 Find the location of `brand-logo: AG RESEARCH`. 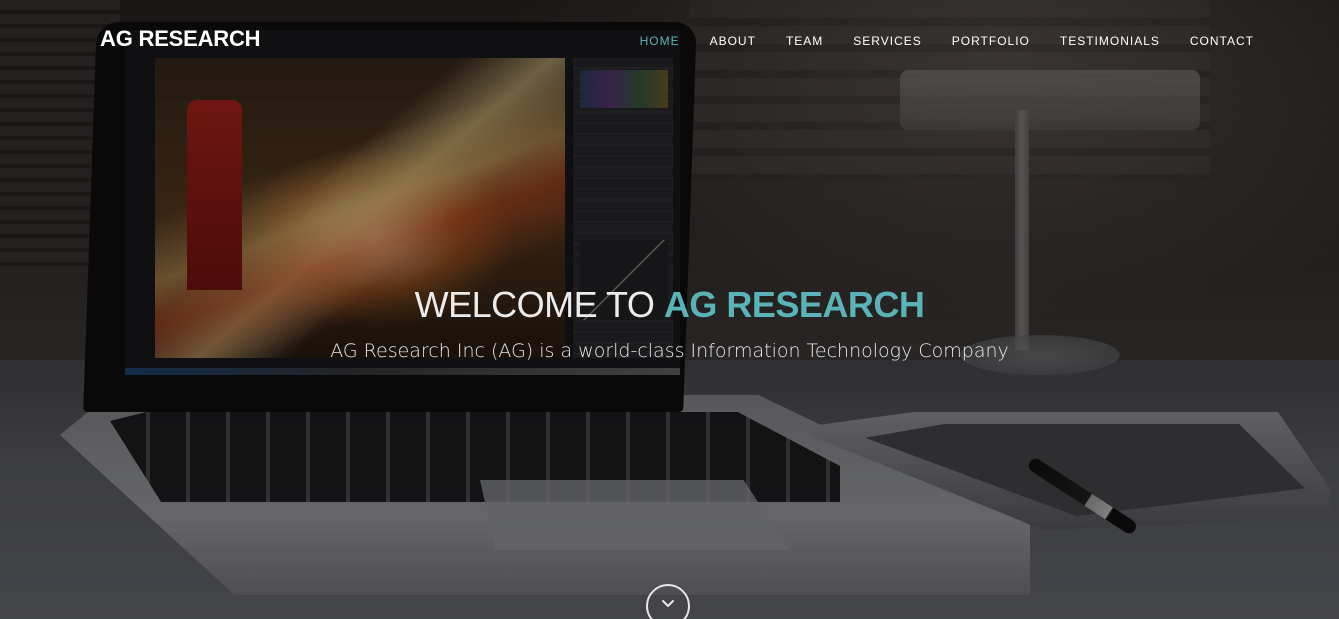

brand-logo: AG RESEARCH is located at coordinates (180, 39).